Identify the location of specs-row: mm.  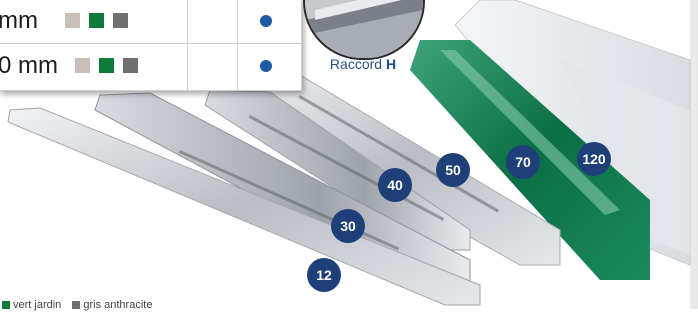
(150, 22).